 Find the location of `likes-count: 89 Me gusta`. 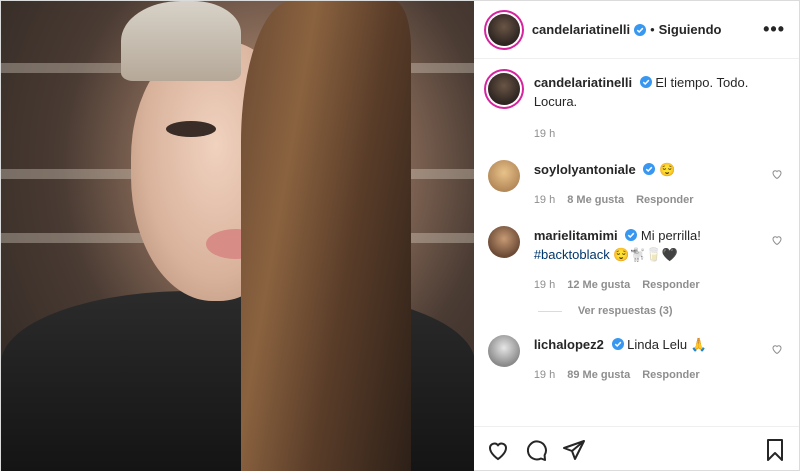

likes-count: 89 Me gusta is located at coordinates (598, 375).